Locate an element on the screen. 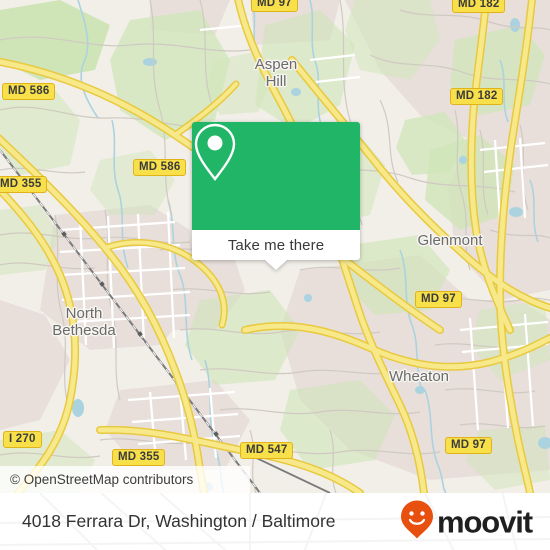  osm-attribution-text: © OpenStreetMap contributors is located at coordinates (102, 479).